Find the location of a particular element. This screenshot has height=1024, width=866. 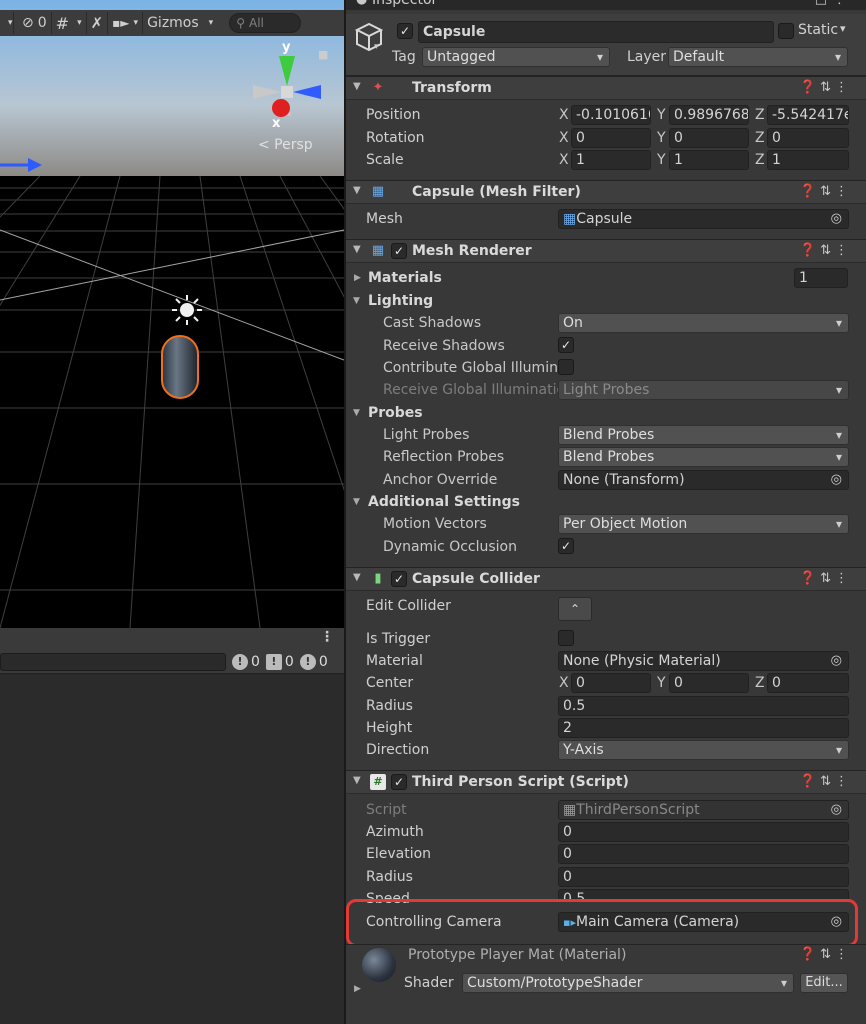

layer-dropdown: Default is located at coordinates (758, 57).